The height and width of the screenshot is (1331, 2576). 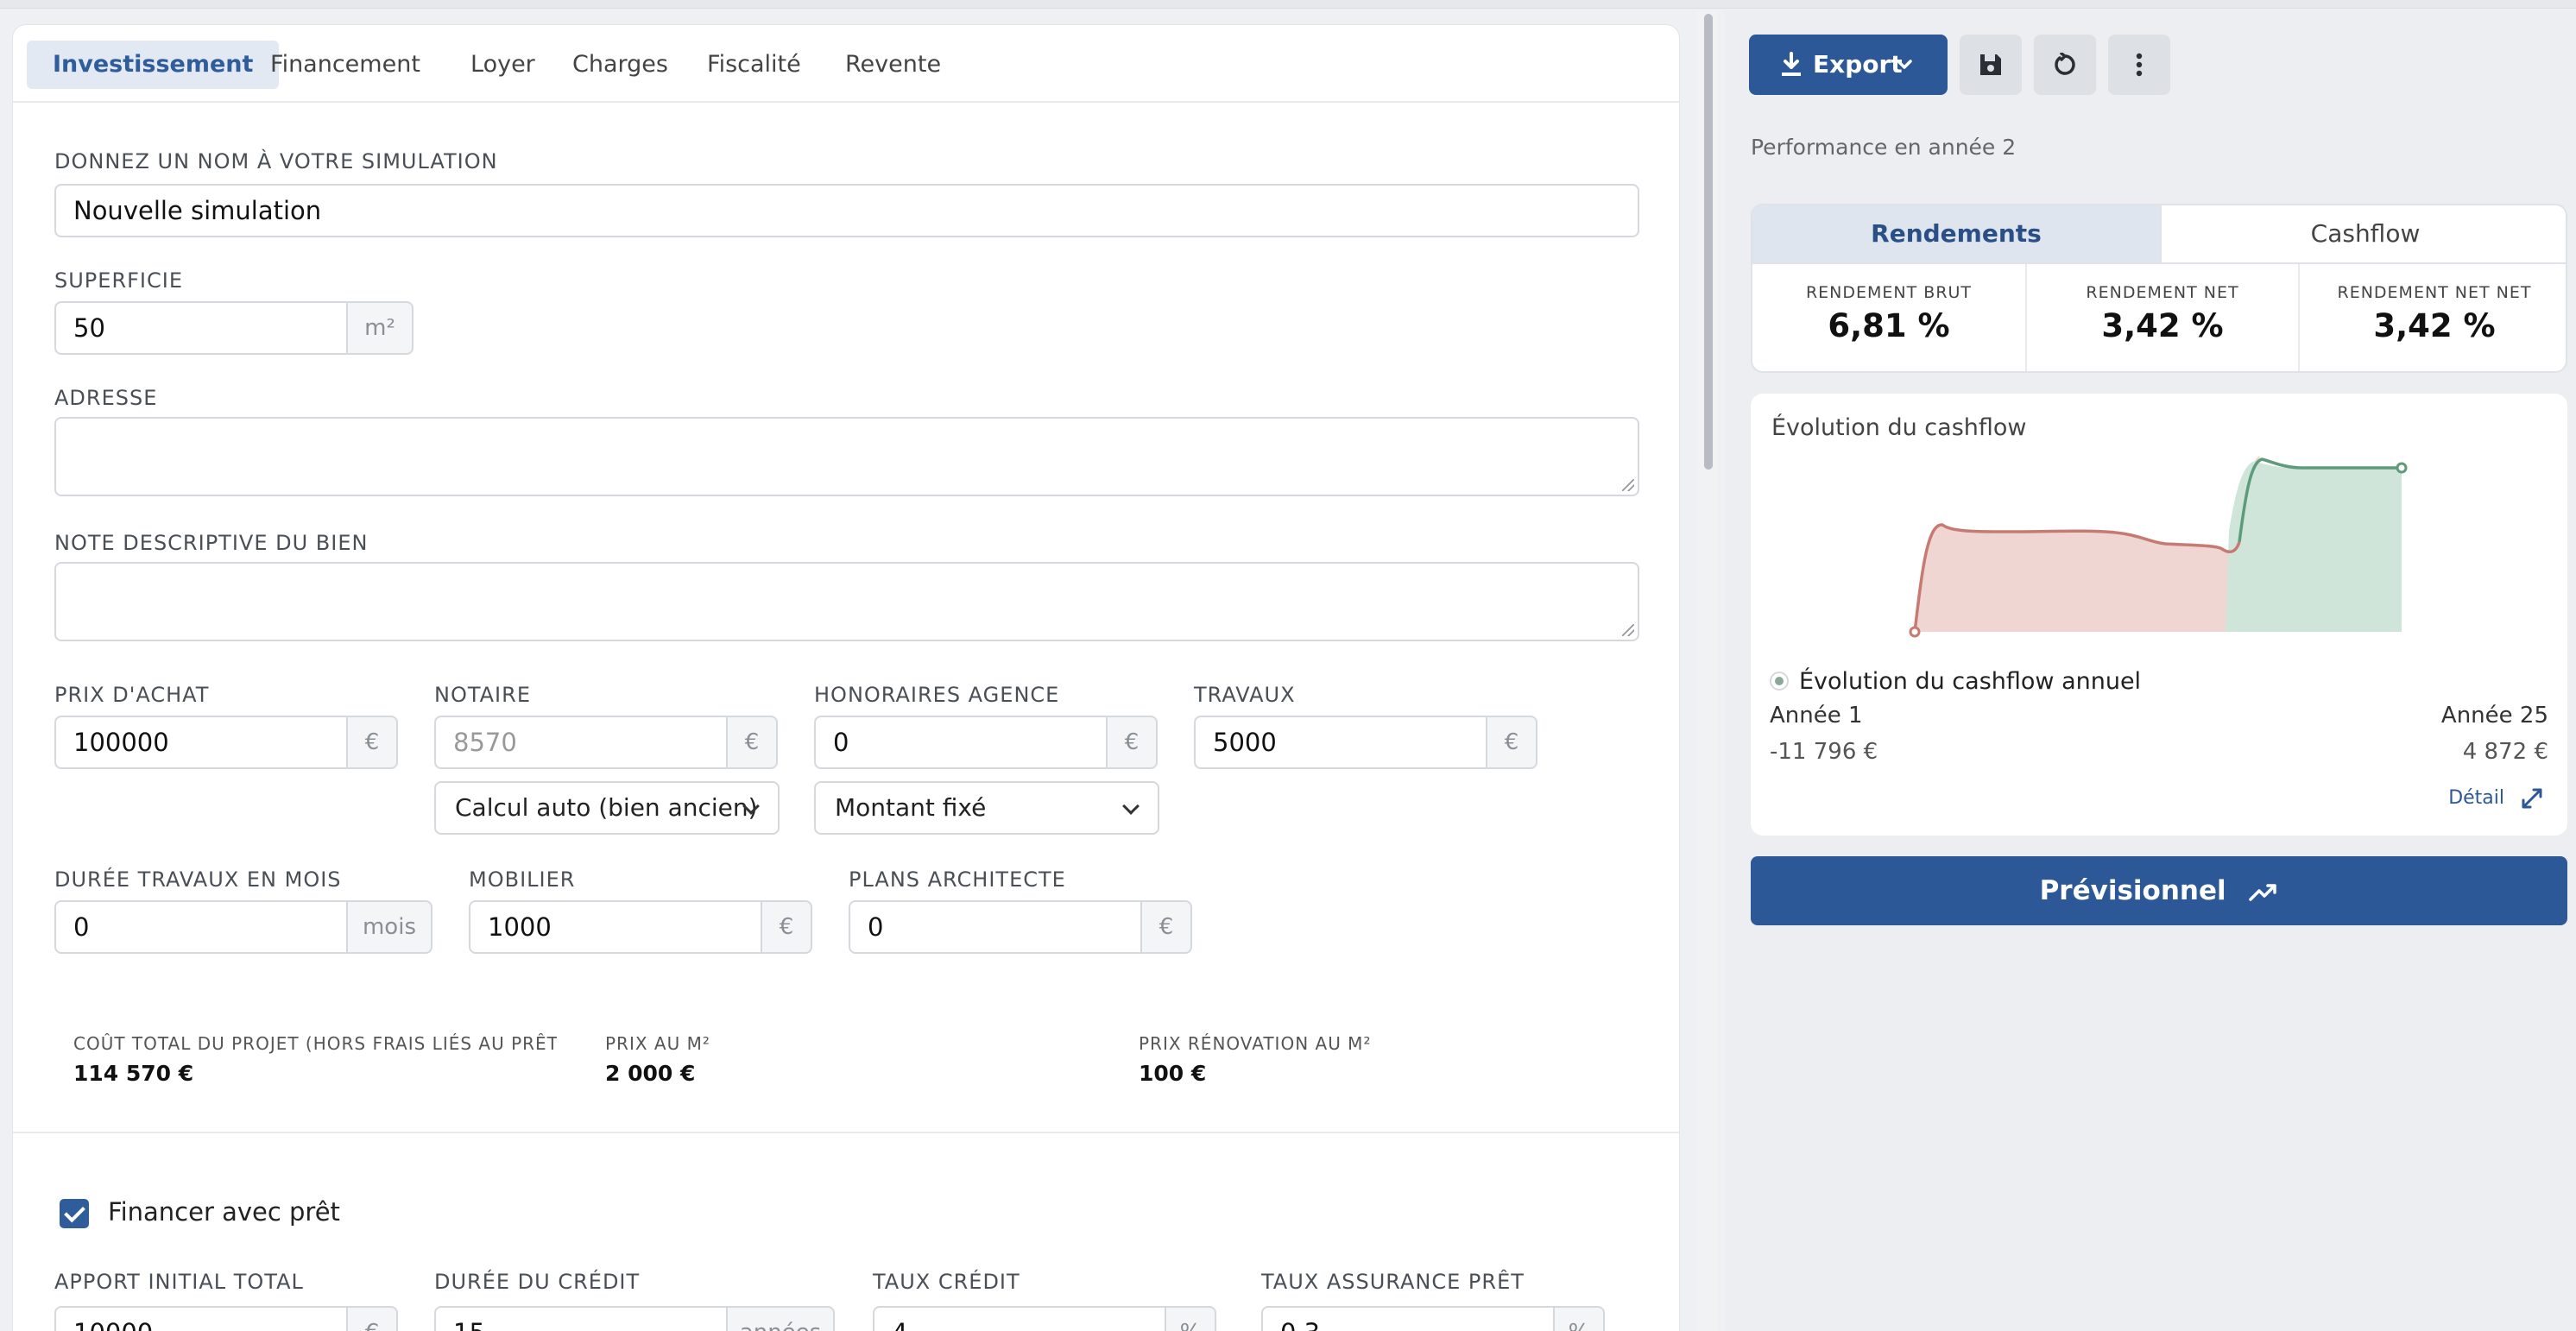 I want to click on simulation-name-label: DONNEZ UN NOM À VOTRE SIMULATION, so click(x=276, y=161).